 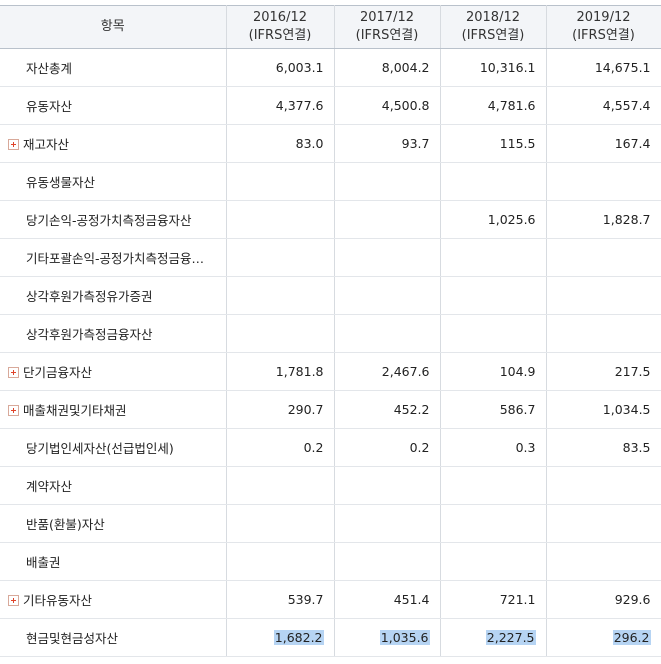 I want to click on cell-value: 1,781.8, so click(x=280, y=371).